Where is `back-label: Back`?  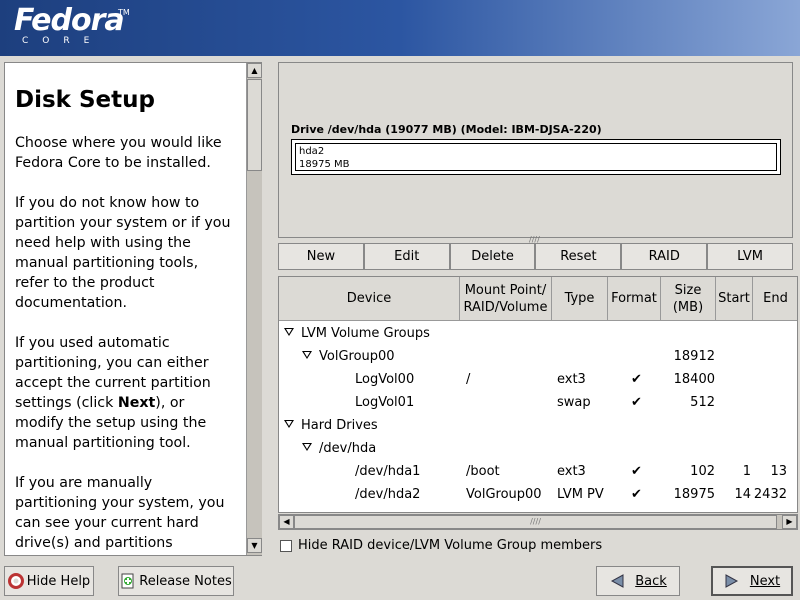
back-label: Back is located at coordinates (651, 581).